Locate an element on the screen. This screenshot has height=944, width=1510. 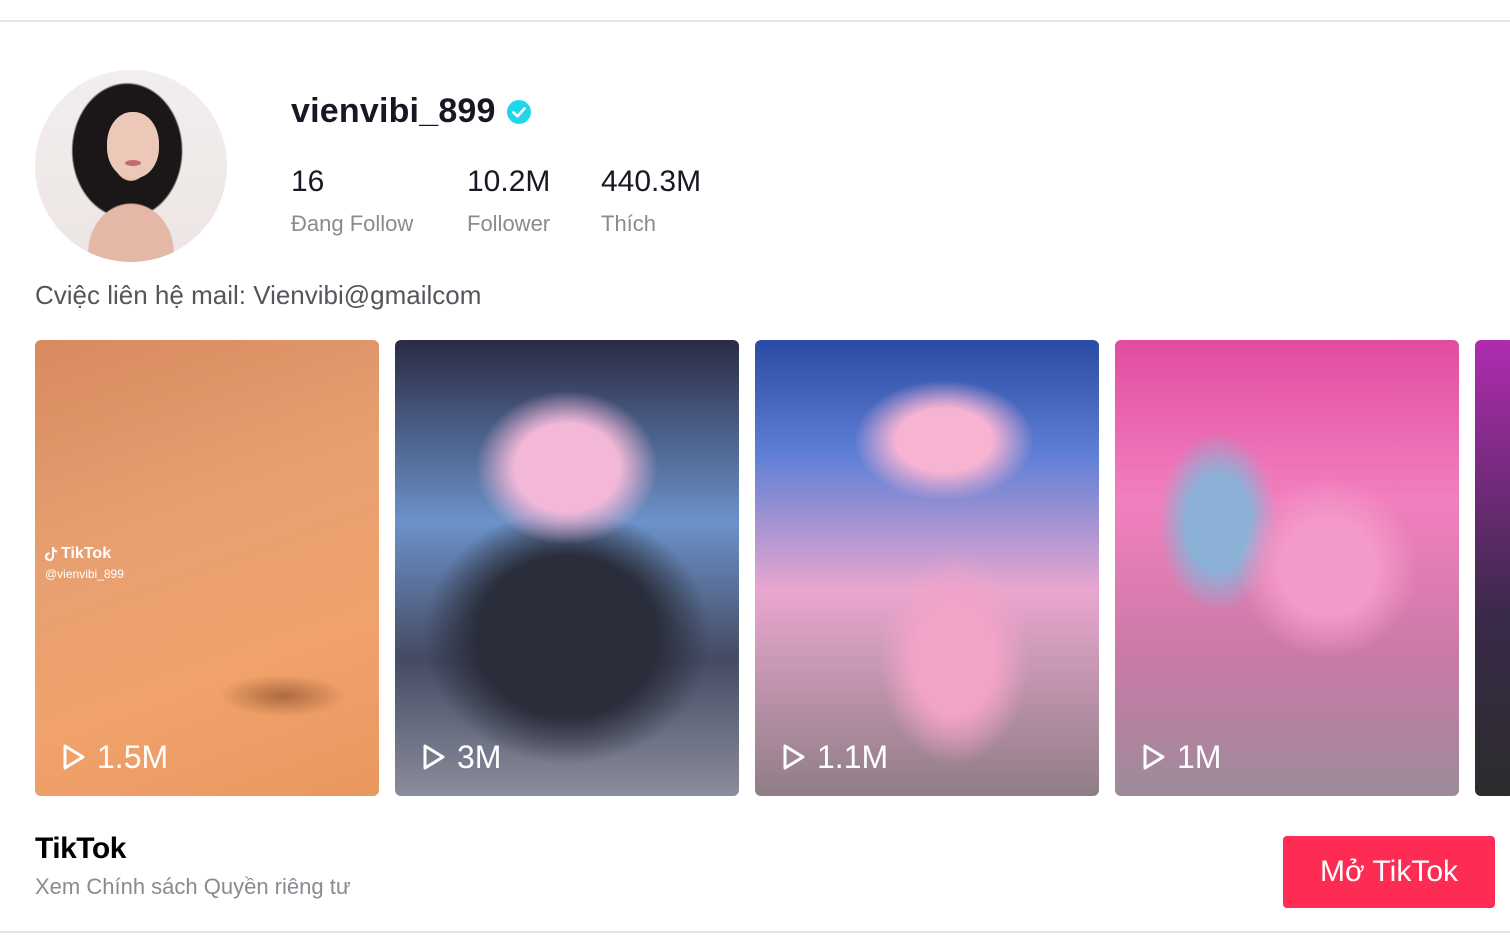
watermark-brand-text: TikTok is located at coordinates (86, 553).